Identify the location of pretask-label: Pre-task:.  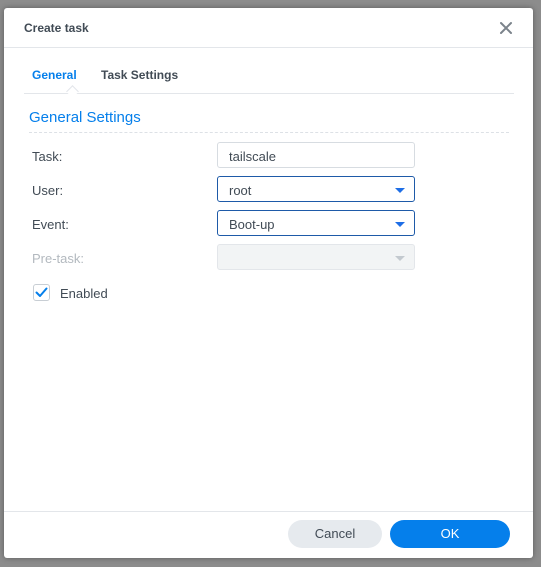
(58, 258).